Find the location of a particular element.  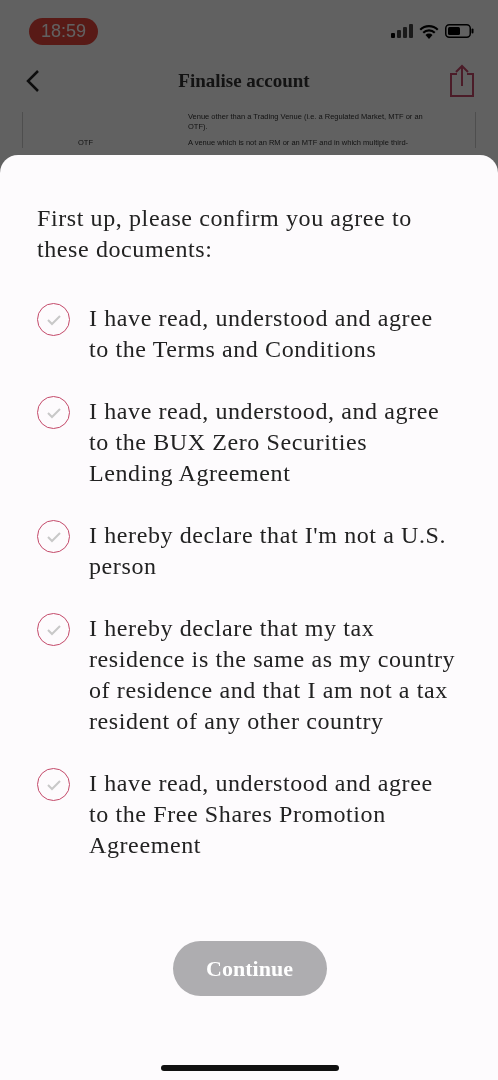

agreement-text: I have read, understood and agree to the Free Shares Promotion Agreement is located at coordinates (261, 814).